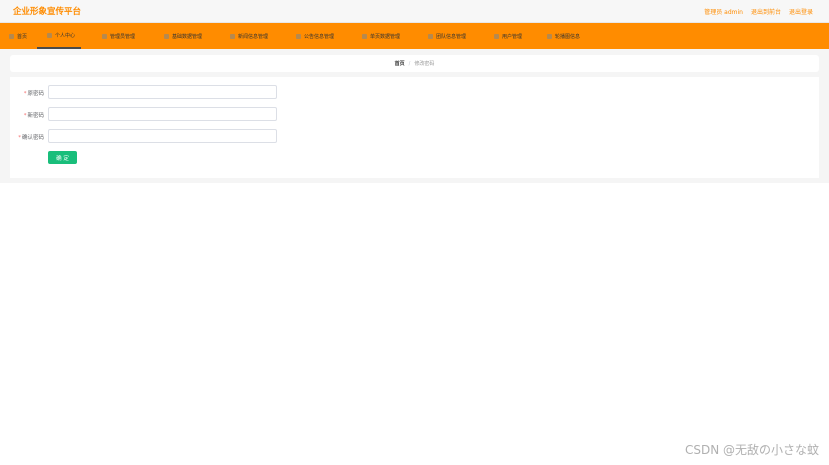 The height and width of the screenshot is (465, 829). What do you see at coordinates (123, 36) in the screenshot?
I see `nav-item-label: 管理员管理` at bounding box center [123, 36].